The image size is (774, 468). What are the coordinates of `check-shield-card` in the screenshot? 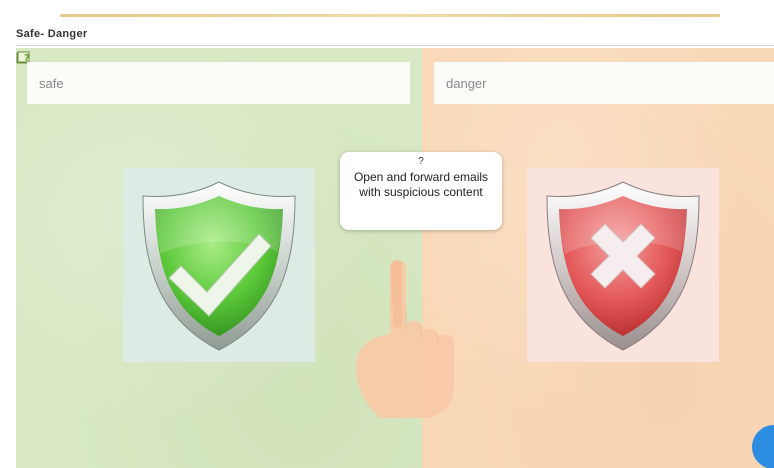 It's located at (219, 265).